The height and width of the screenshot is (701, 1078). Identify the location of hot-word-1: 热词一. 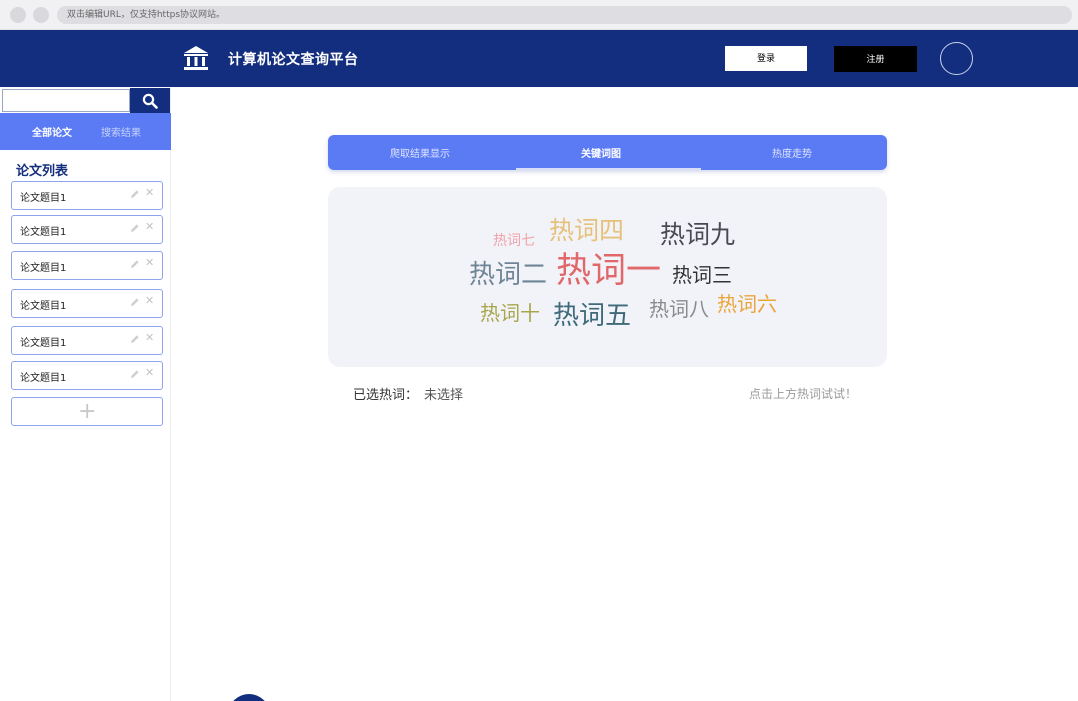
(608, 271).